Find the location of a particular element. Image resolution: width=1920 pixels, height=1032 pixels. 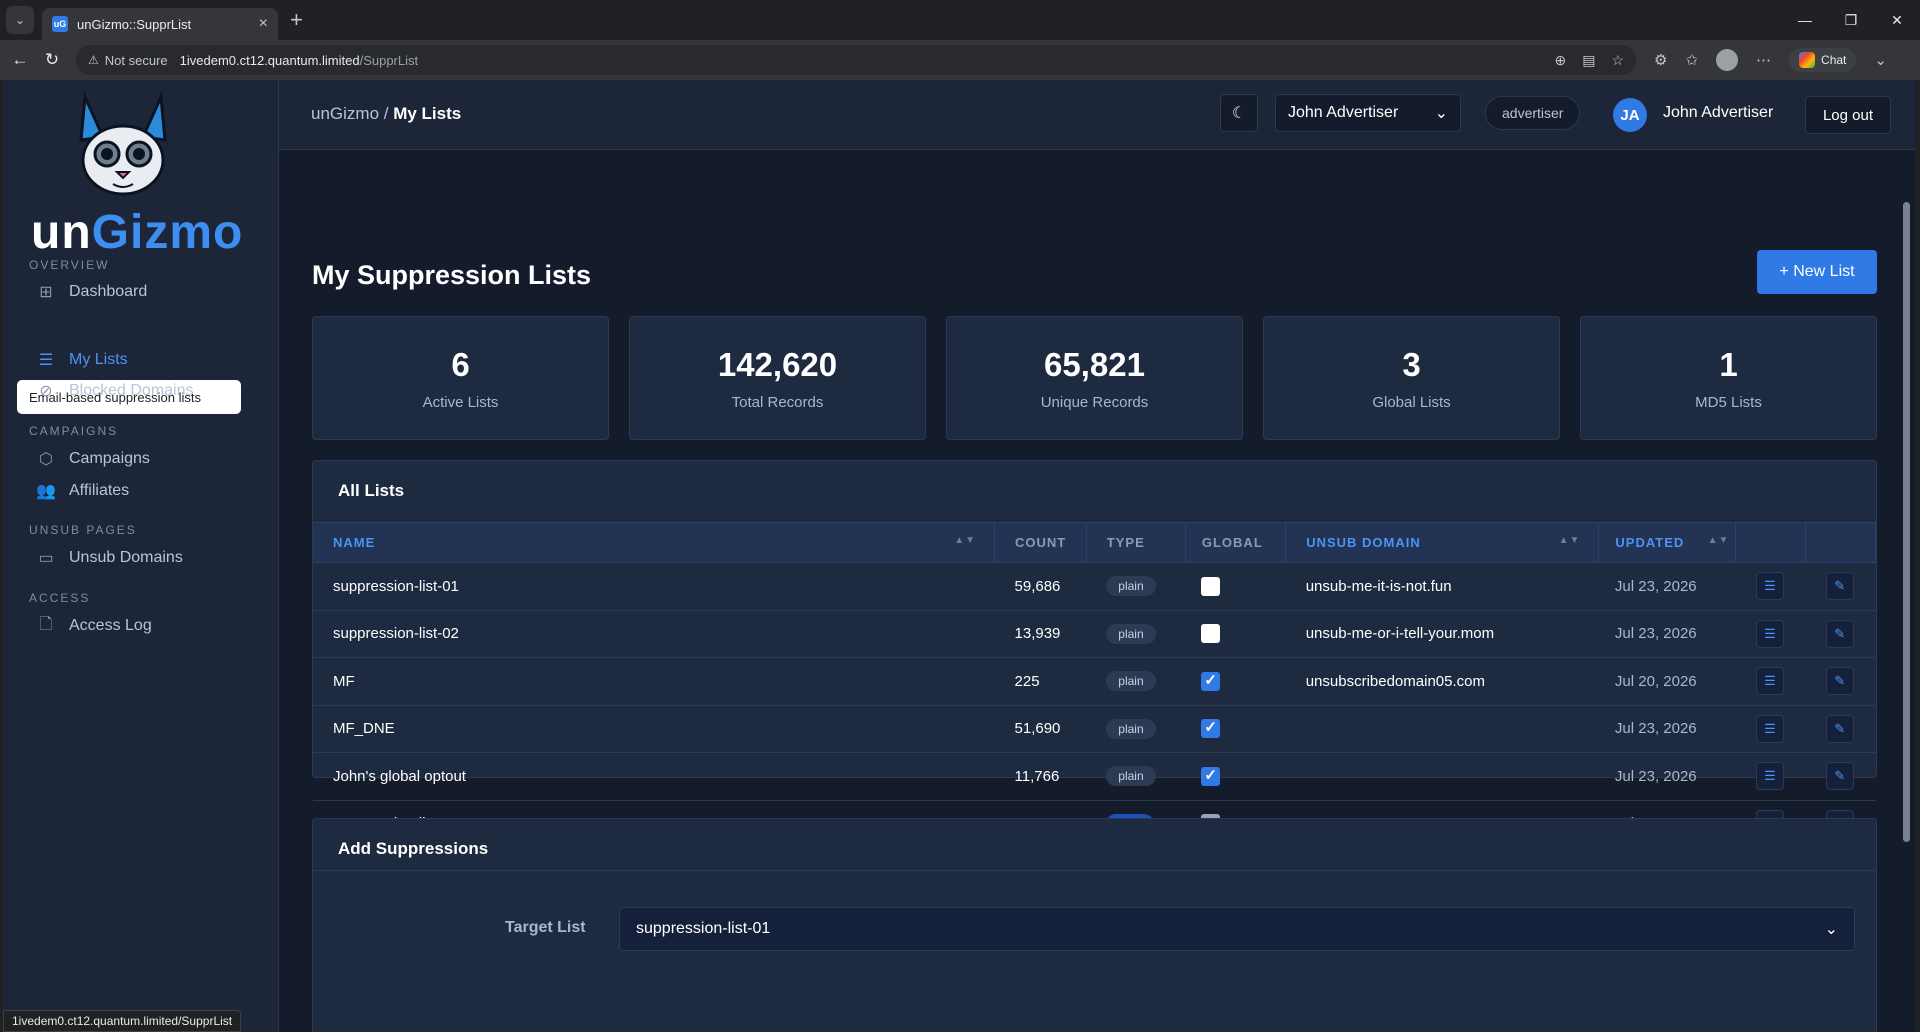

column-header-count: COUNT is located at coordinates (1040, 542).